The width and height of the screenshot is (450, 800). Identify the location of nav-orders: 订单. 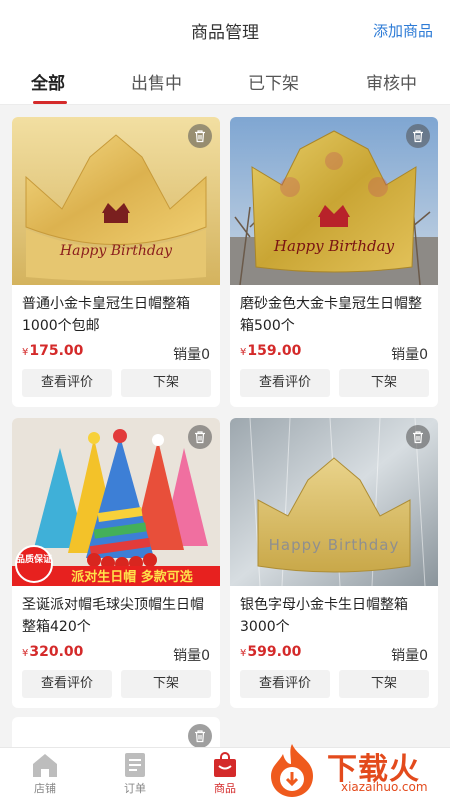
(135, 774).